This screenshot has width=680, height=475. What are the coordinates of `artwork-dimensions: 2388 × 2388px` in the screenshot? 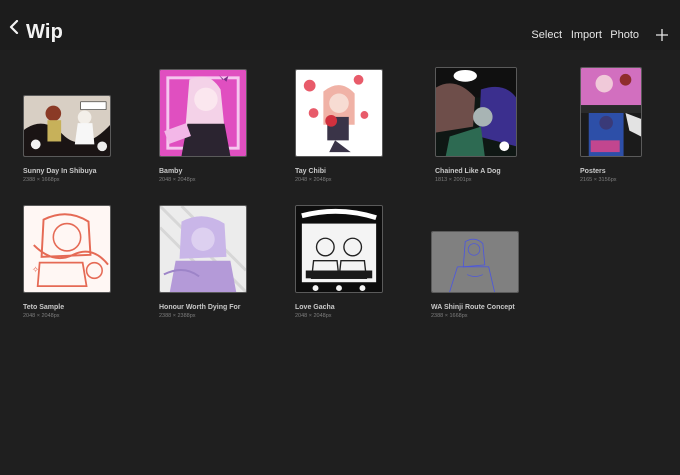 It's located at (177, 316).